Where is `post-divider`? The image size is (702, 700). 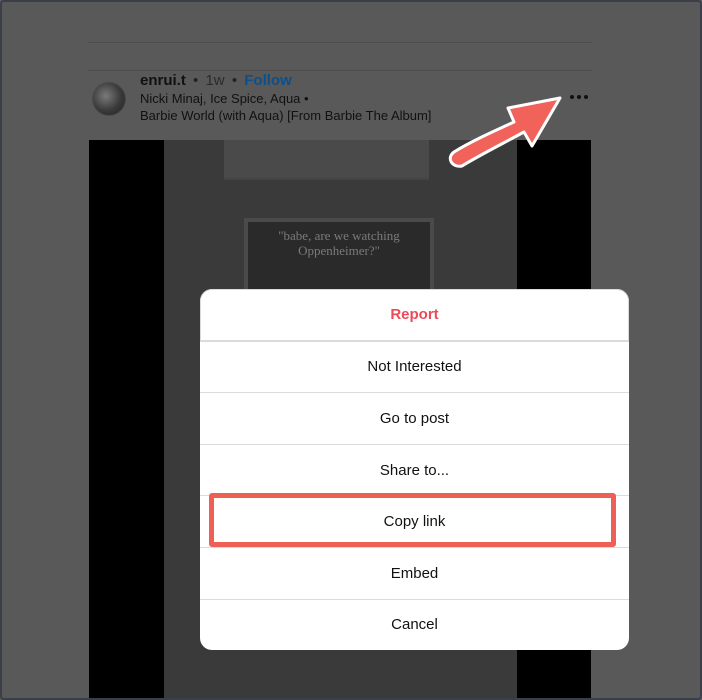
post-divider is located at coordinates (340, 70).